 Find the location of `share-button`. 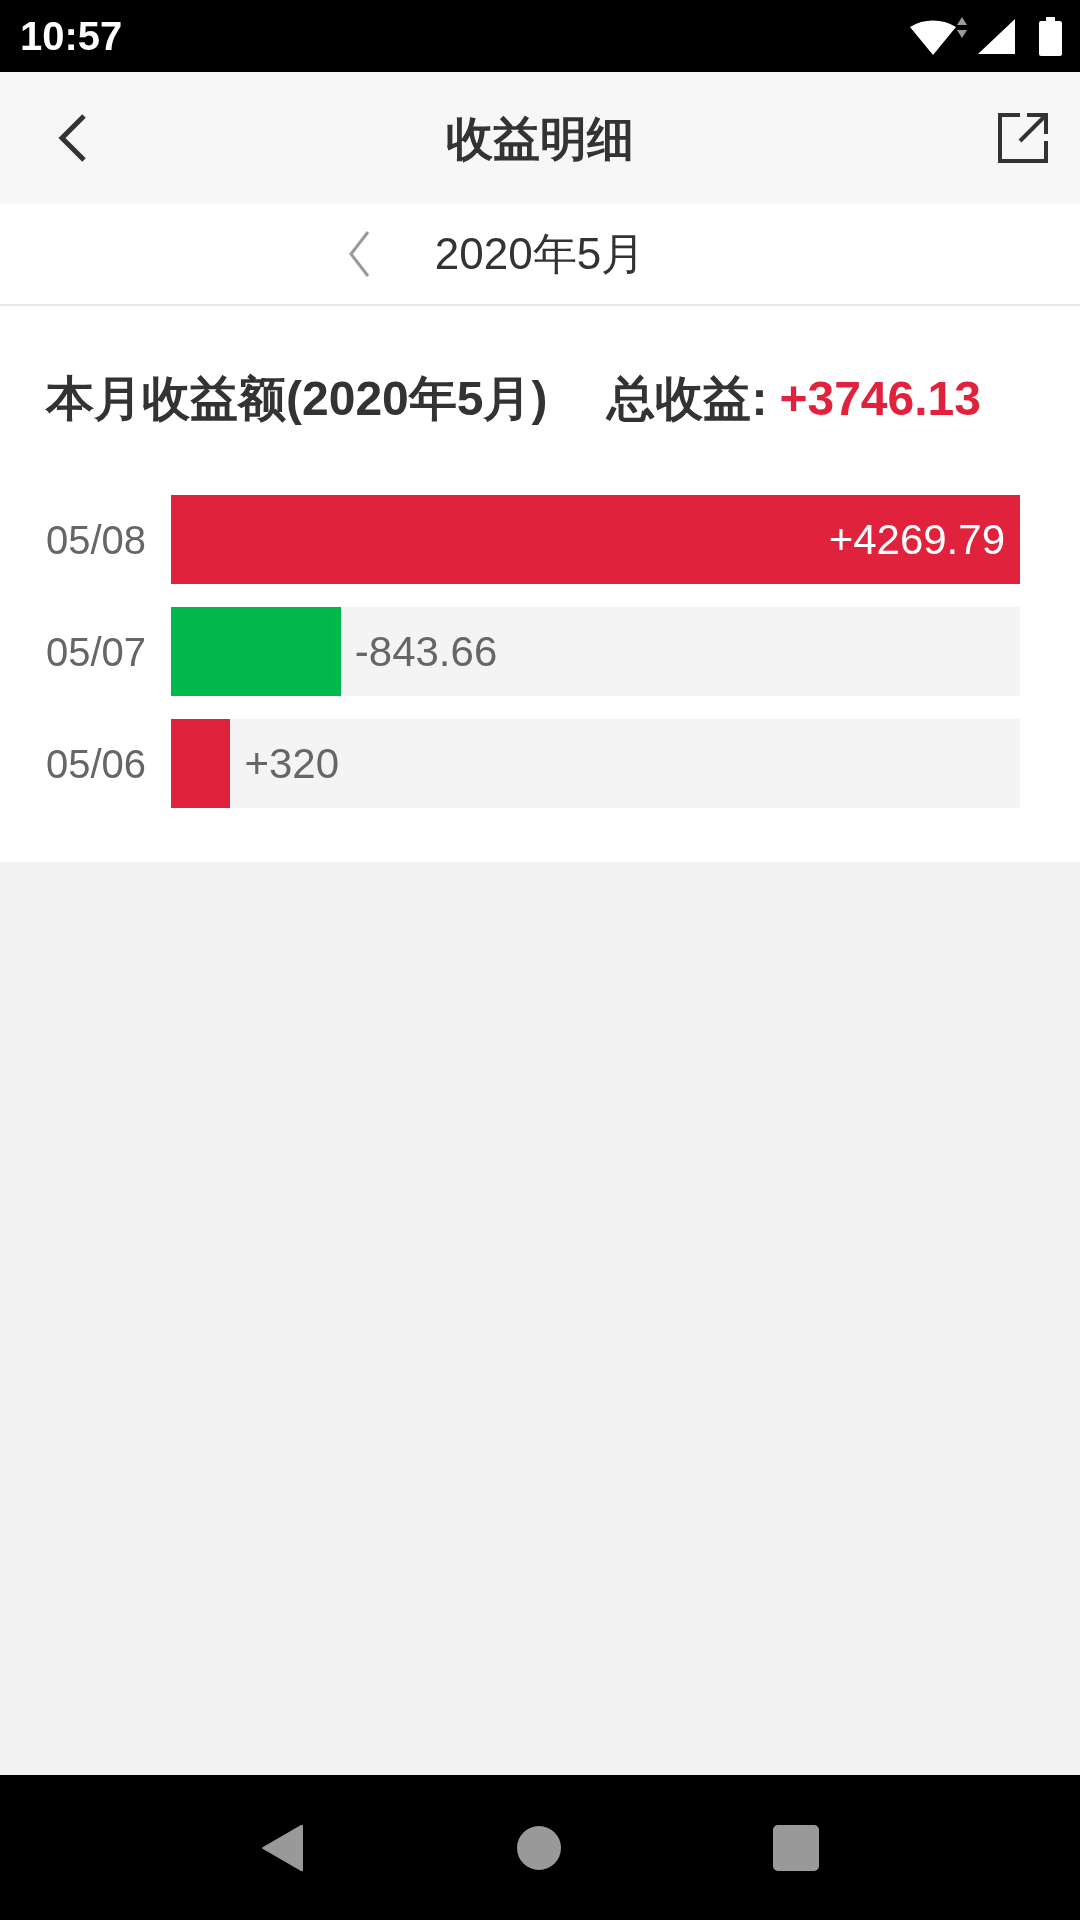

share-button is located at coordinates (1023, 138).